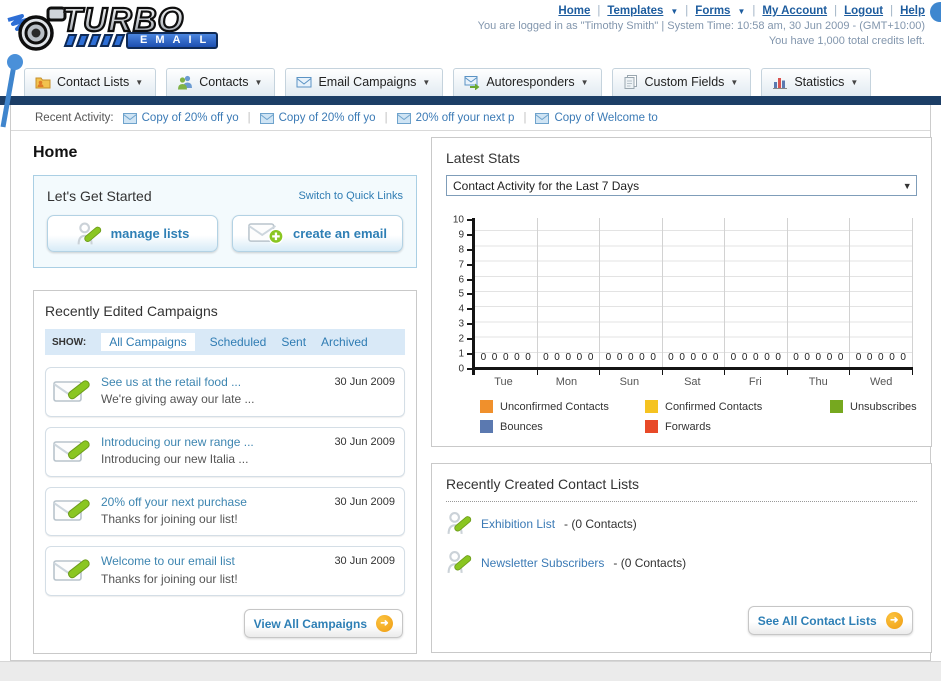  What do you see at coordinates (139, 19) in the screenshot?
I see `logo-title: TURBO` at bounding box center [139, 19].